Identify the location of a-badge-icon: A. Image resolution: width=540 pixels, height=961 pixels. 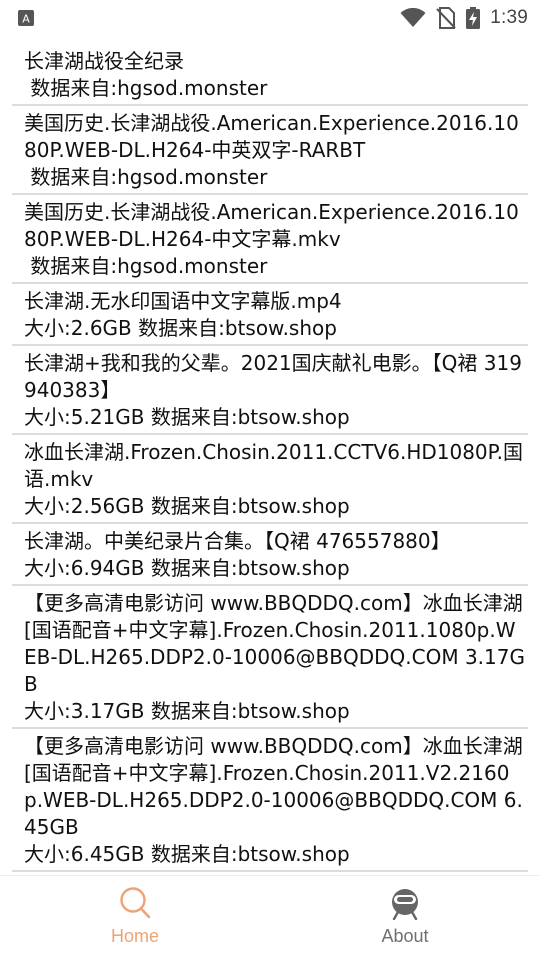
(26, 18).